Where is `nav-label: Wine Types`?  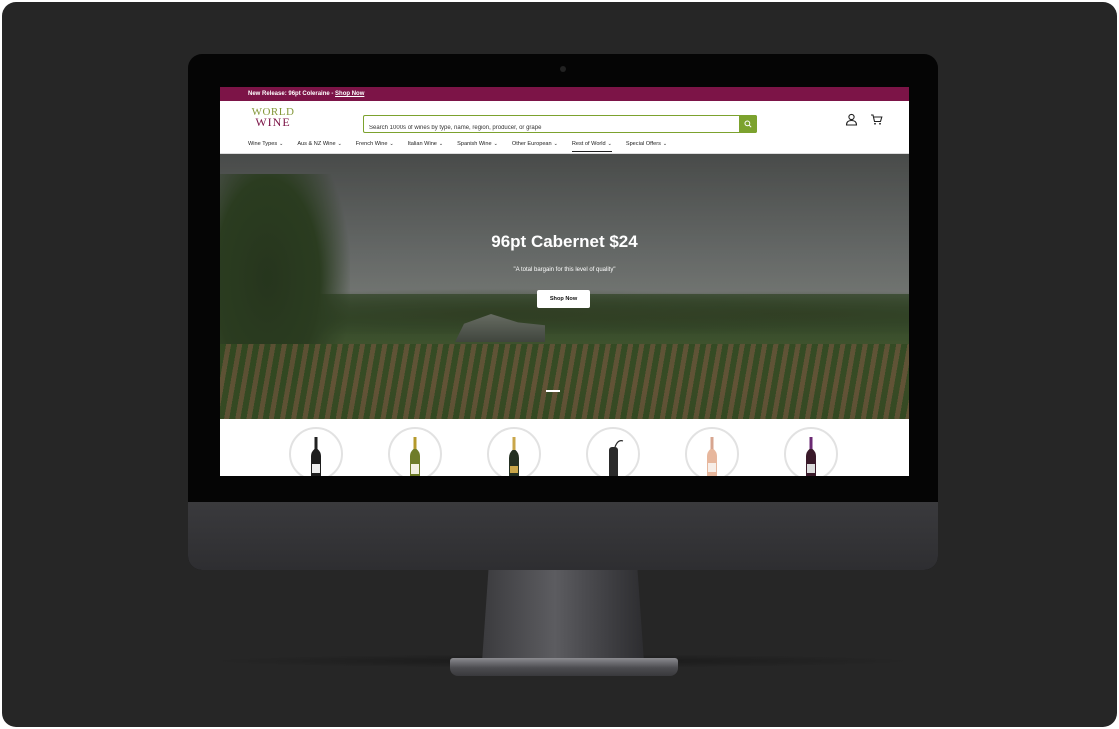
nav-label: Wine Types is located at coordinates (263, 143).